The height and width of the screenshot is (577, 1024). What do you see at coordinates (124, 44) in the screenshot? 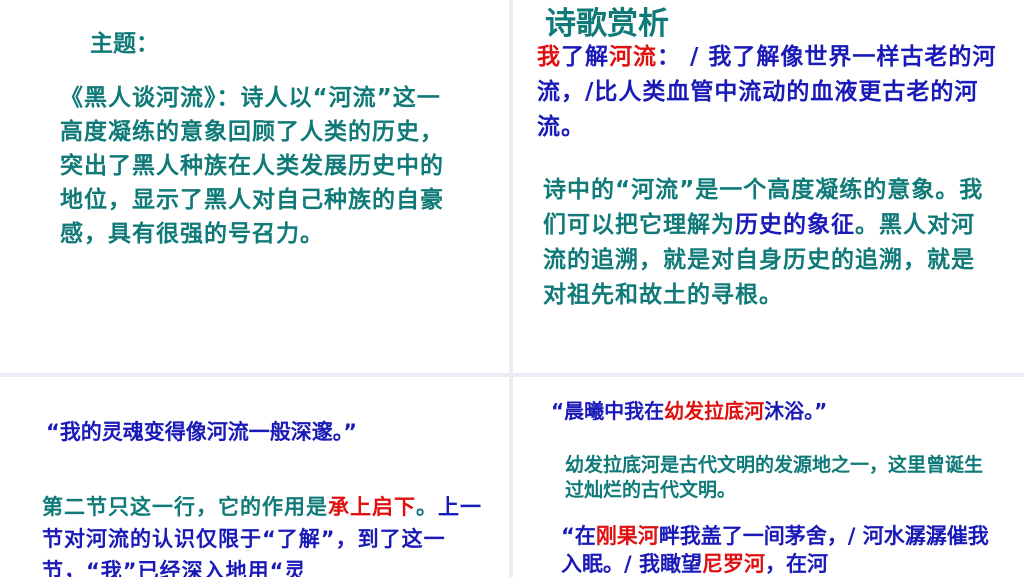
I see `theme-label: 主题：` at bounding box center [124, 44].